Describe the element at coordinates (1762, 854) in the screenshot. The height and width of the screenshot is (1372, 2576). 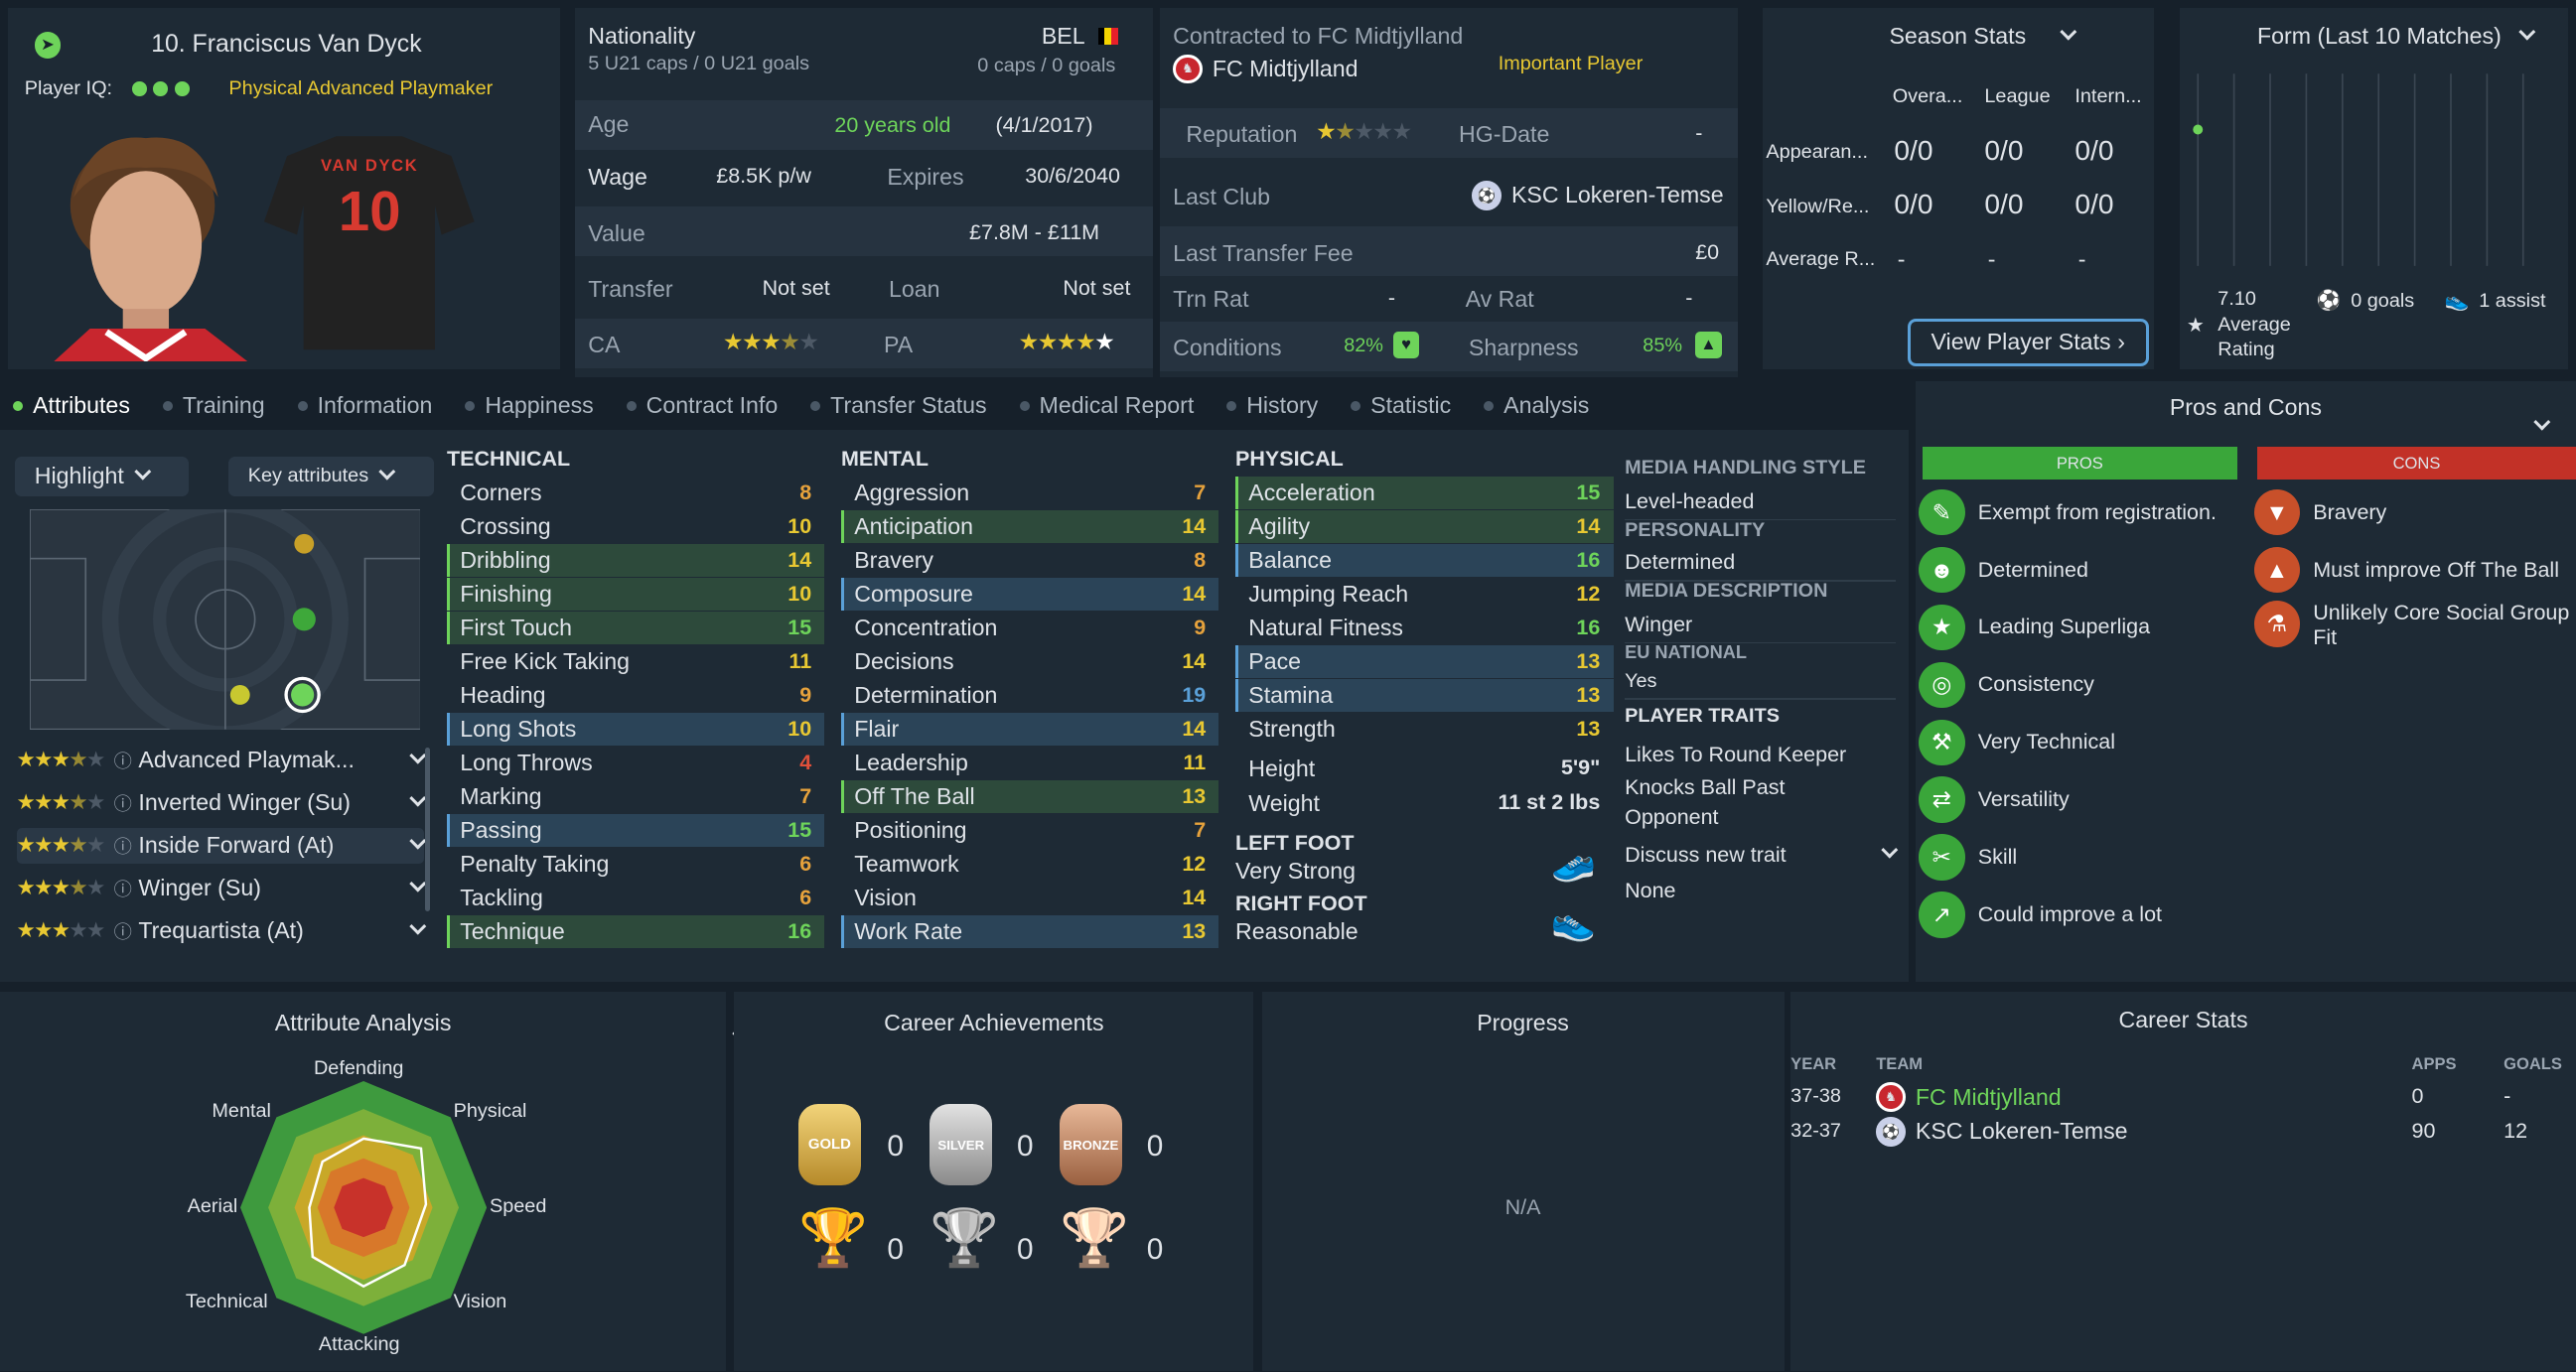
I see `discuss-trait-dropdown: Discuss new trait` at that location.